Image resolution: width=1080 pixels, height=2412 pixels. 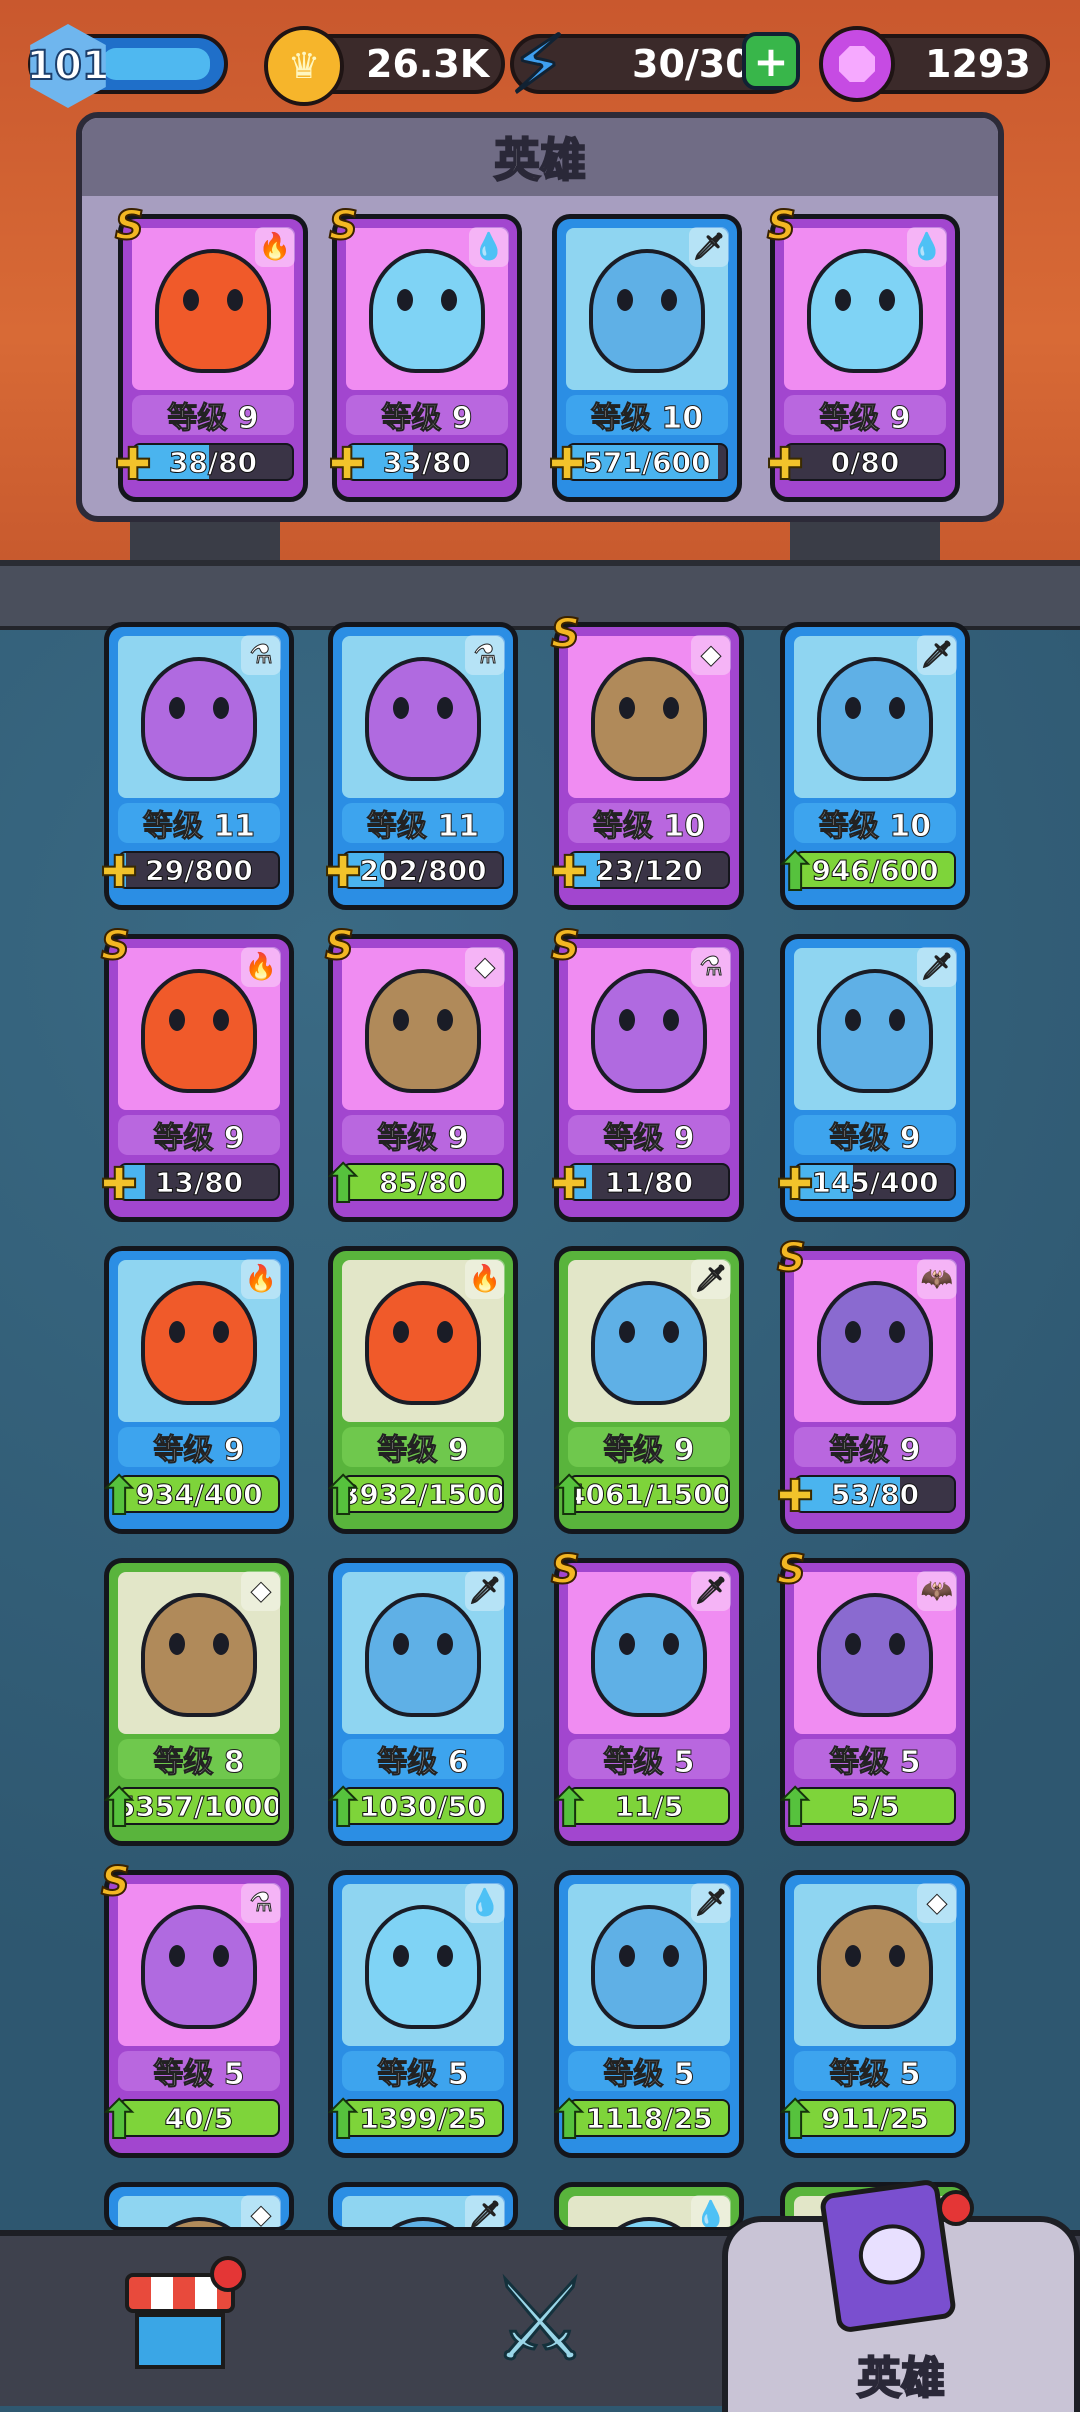 I want to click on hero-card: 🗡 等级 9 4061/1500 ⬆, so click(x=645, y=1390).